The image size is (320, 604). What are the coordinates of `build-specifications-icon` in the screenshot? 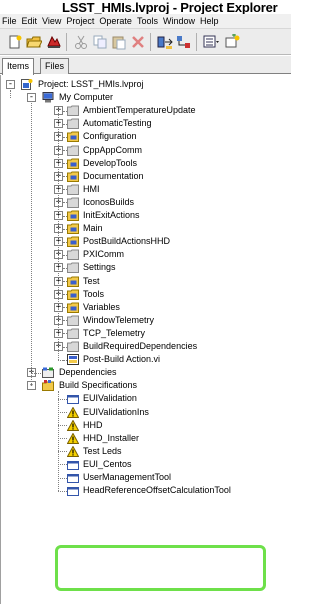 It's located at (48, 386).